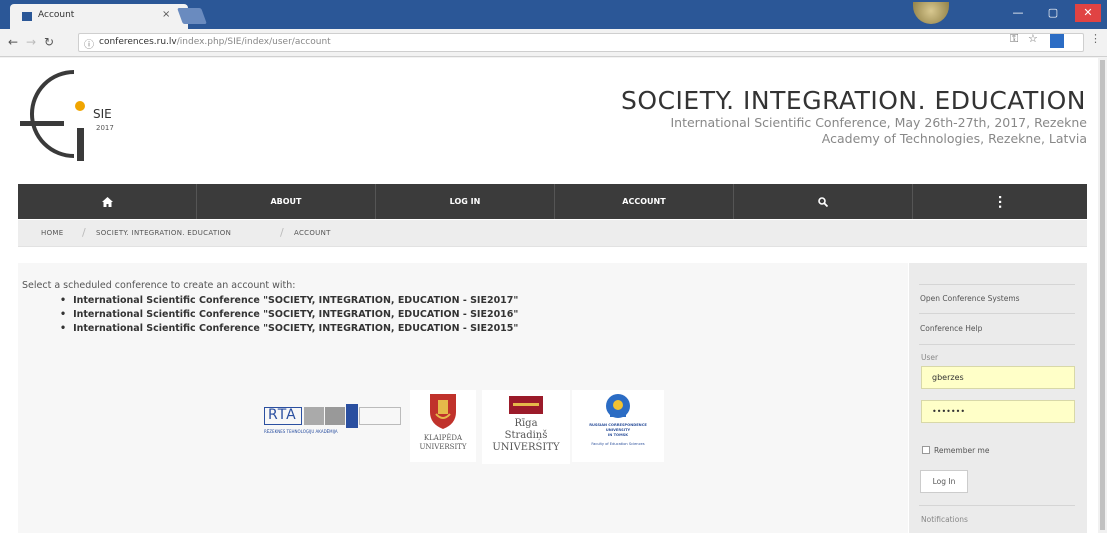 The width and height of the screenshot is (1107, 533). Describe the element at coordinates (166, 14) in the screenshot. I see `tab-close-button: ×` at that location.